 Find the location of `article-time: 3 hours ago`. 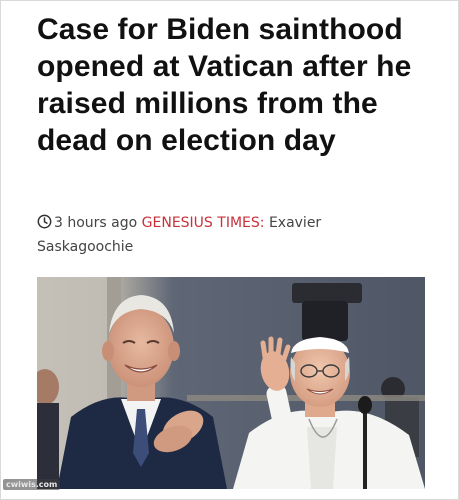

article-time: 3 hours ago is located at coordinates (96, 223).